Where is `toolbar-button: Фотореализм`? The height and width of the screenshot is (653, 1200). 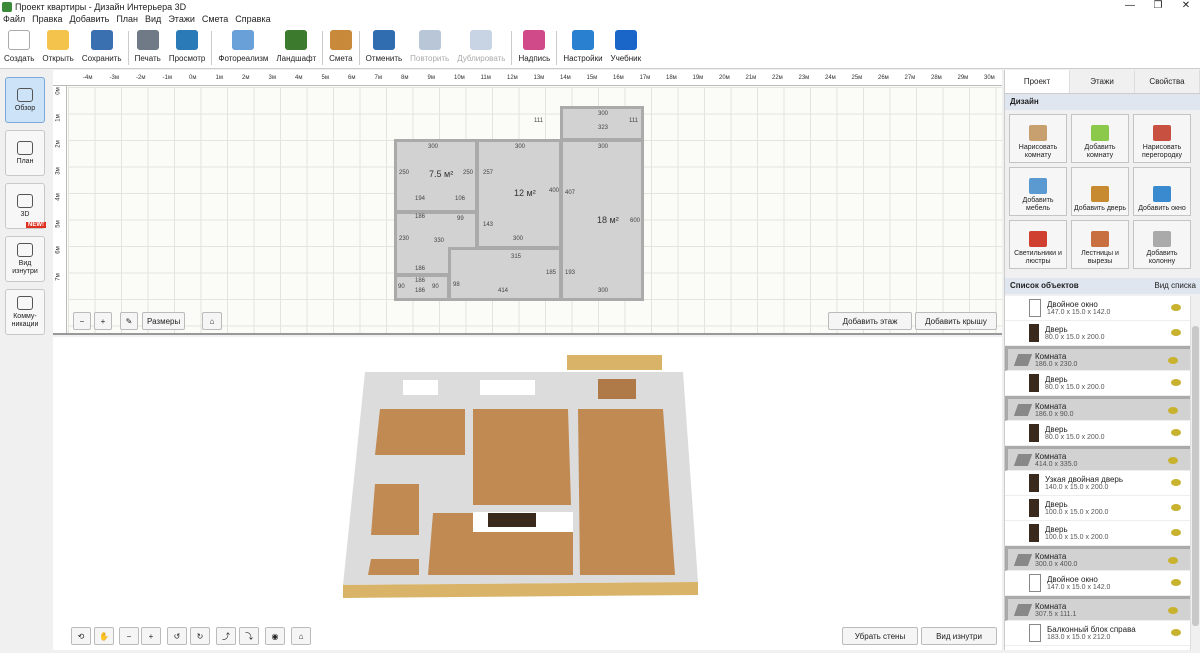
toolbar-button: Фотореализм is located at coordinates (243, 47).